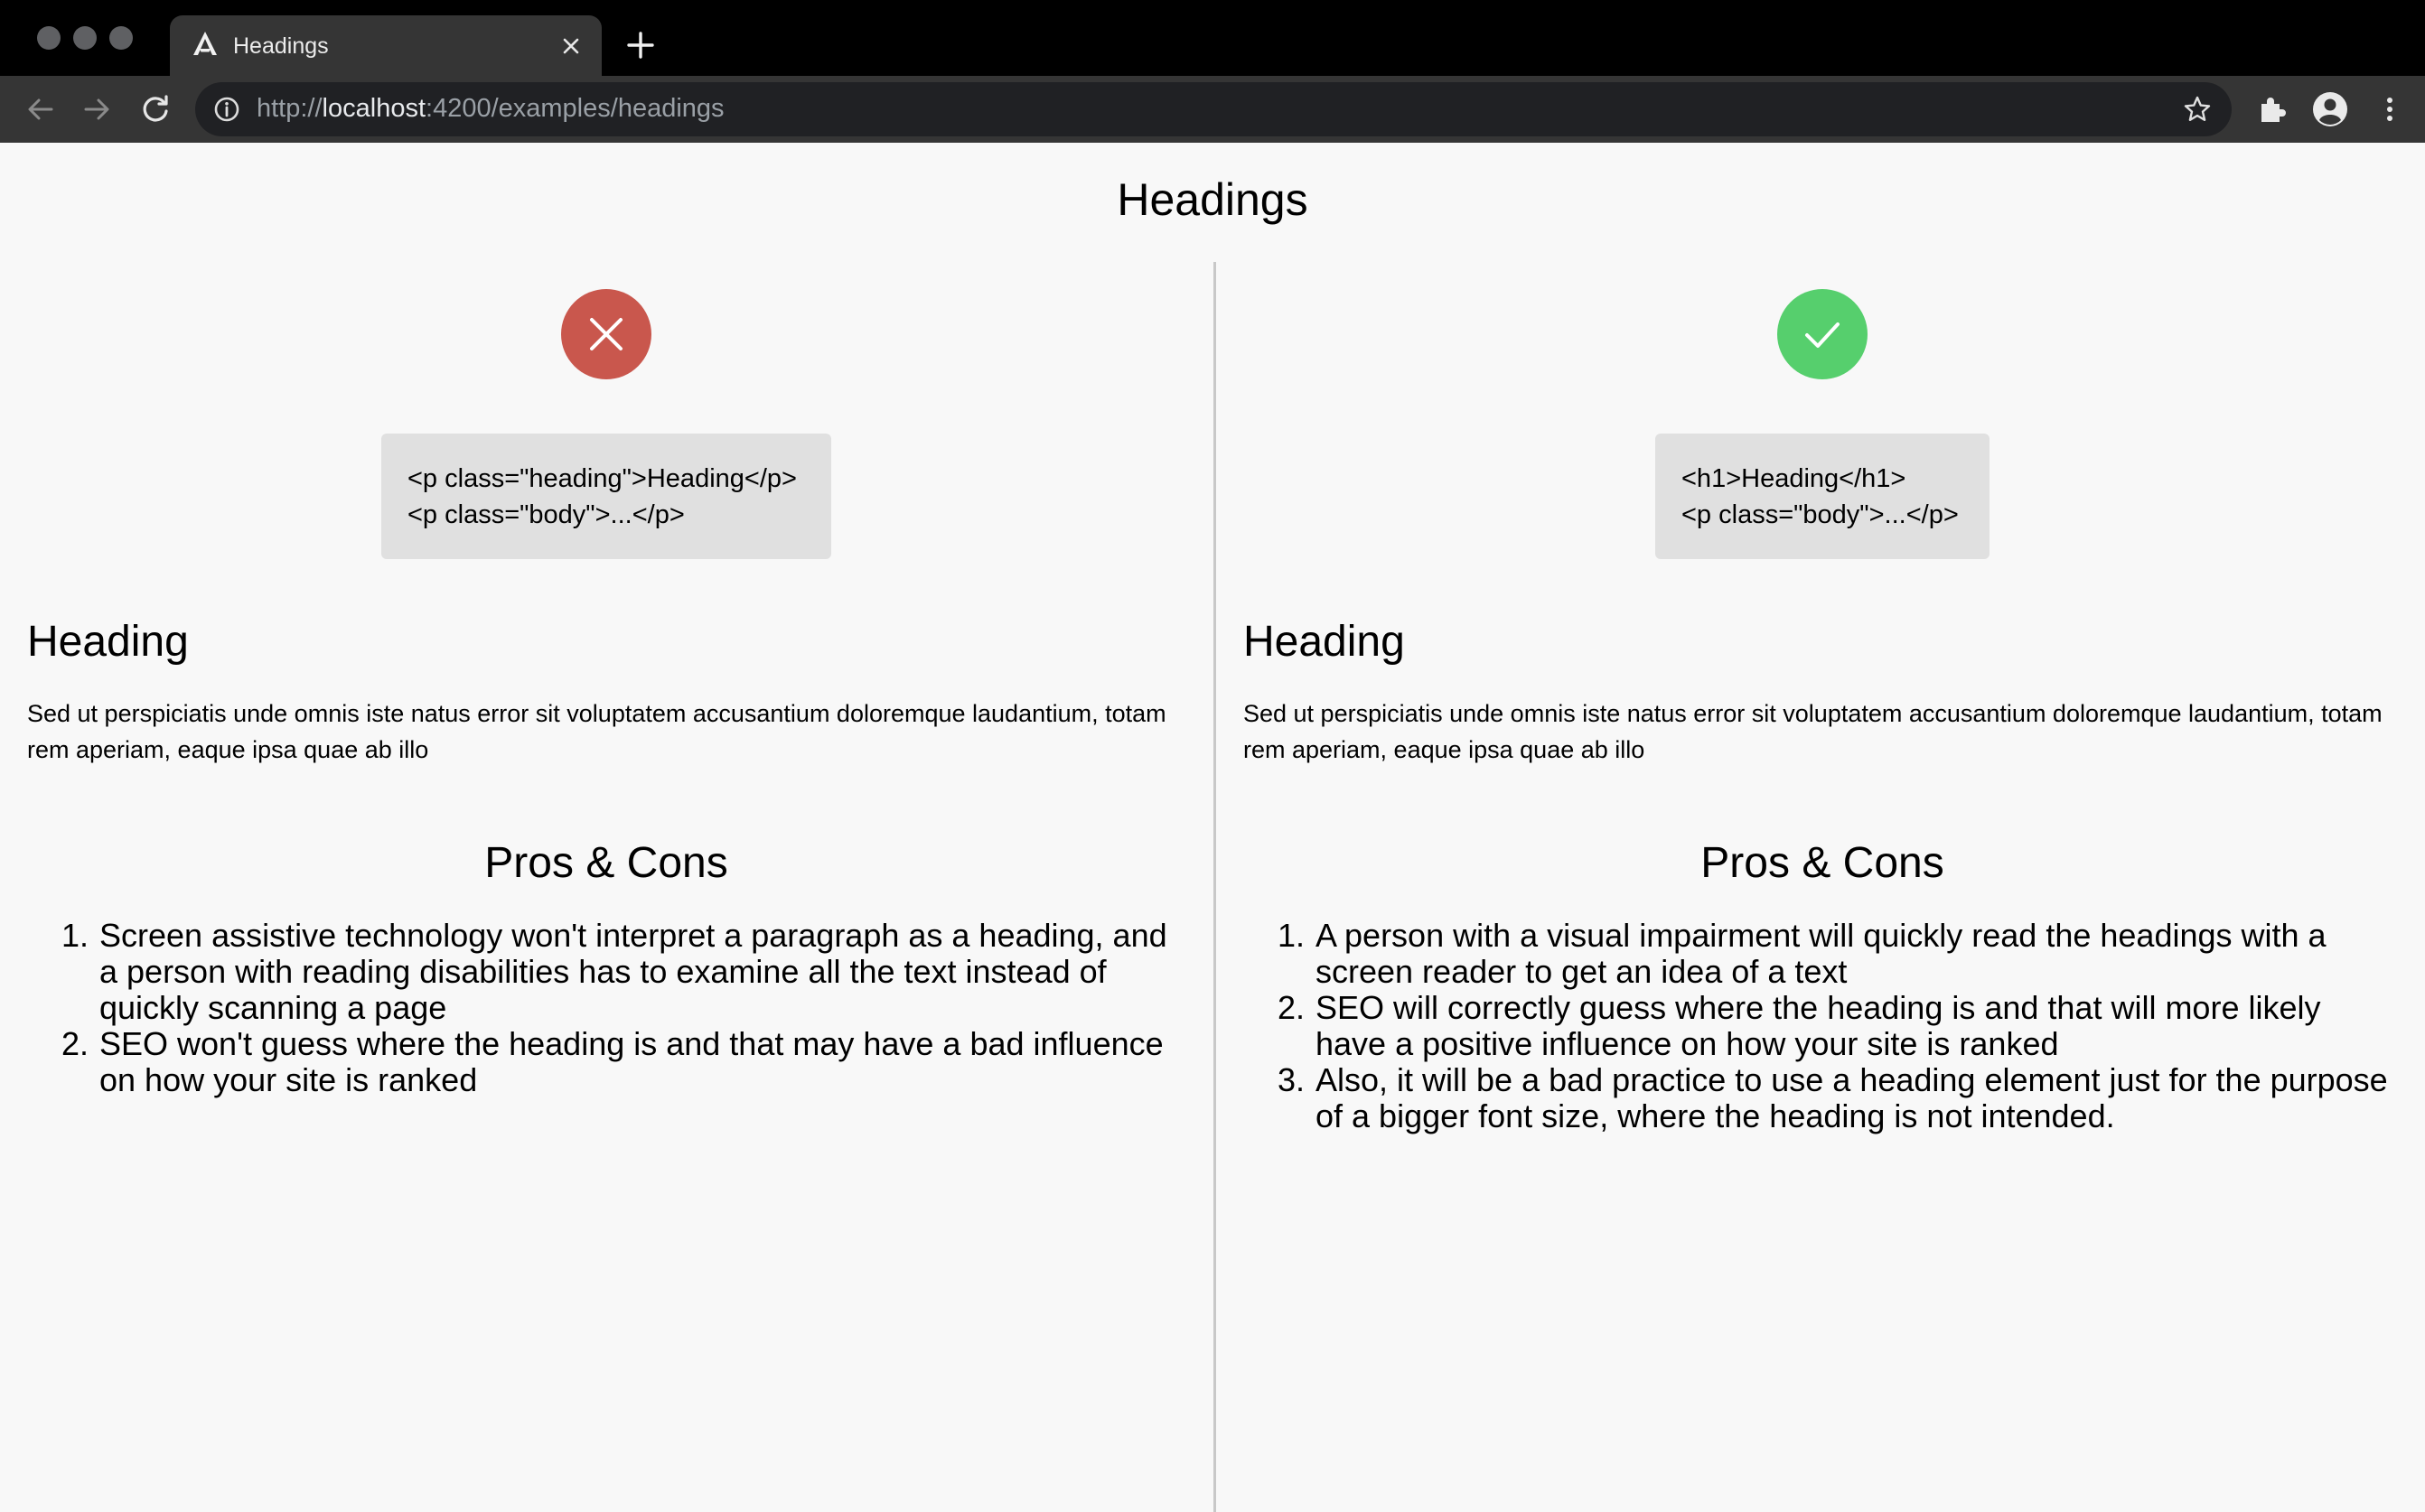 The height and width of the screenshot is (1512, 2425). I want to click on info-icon, so click(227, 109).